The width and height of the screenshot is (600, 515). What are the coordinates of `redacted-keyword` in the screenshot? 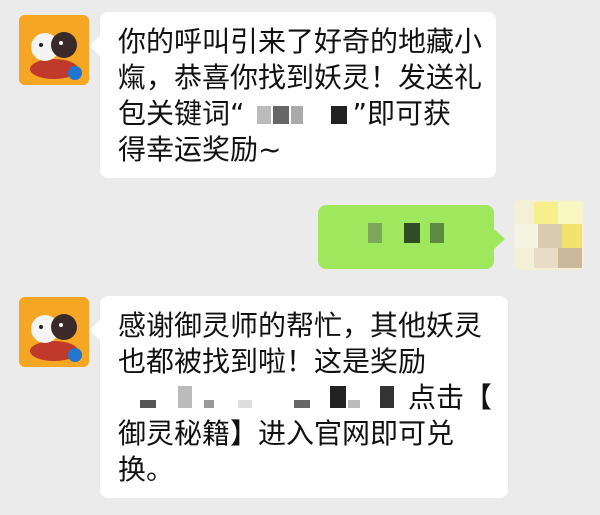 It's located at (299, 115).